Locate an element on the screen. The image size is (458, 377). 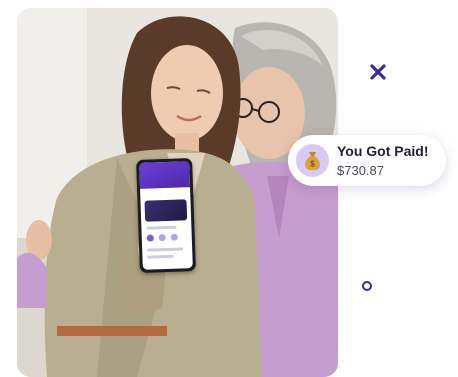
phone-mockup is located at coordinates (166, 215).